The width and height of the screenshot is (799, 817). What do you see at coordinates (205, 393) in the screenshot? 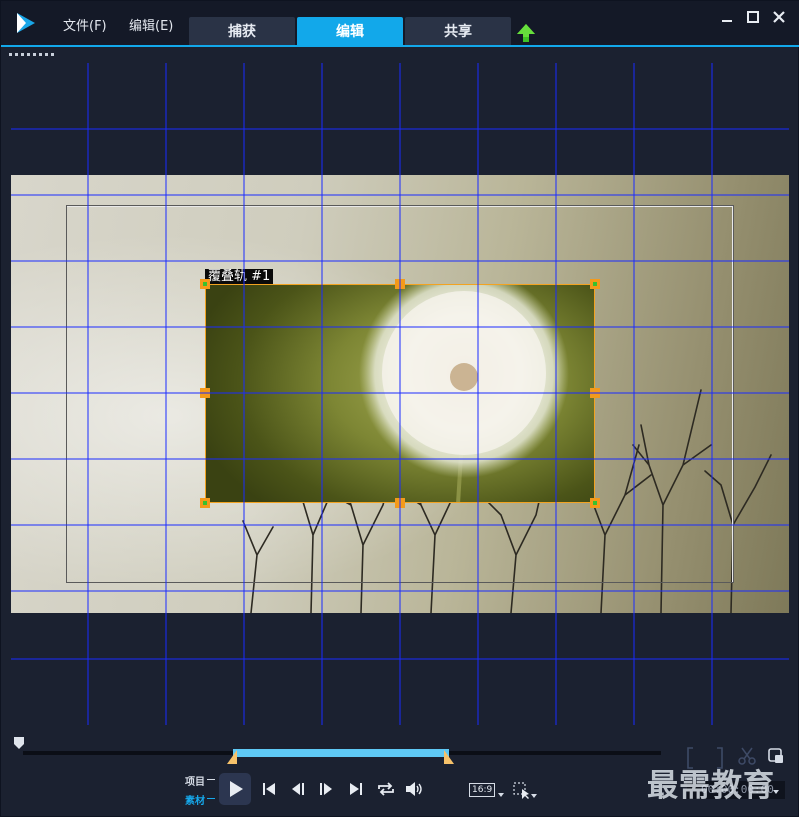
I see `resize-handle-left` at bounding box center [205, 393].